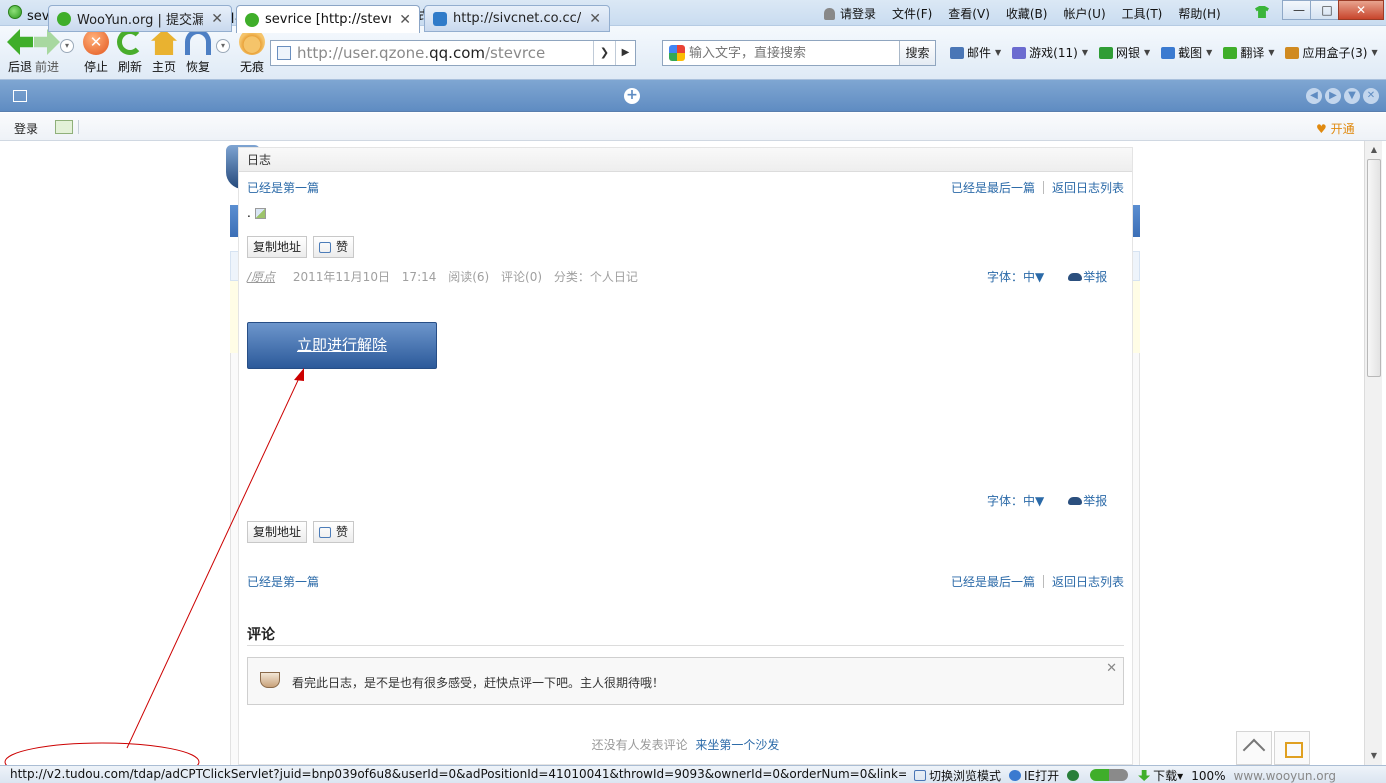  I want to click on no-comments-line: 还没有人发表评论 来坐第一个沙发, so click(685, 745).